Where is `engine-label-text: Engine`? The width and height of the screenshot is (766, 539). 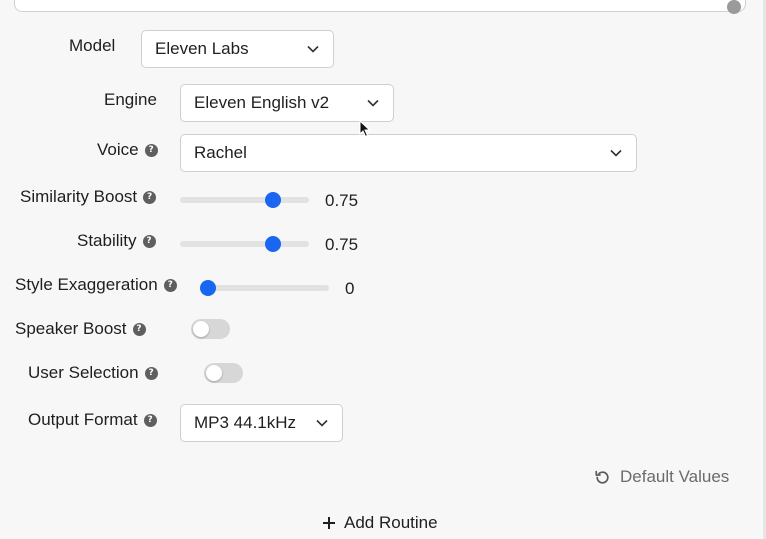
engine-label-text: Engine is located at coordinates (130, 99).